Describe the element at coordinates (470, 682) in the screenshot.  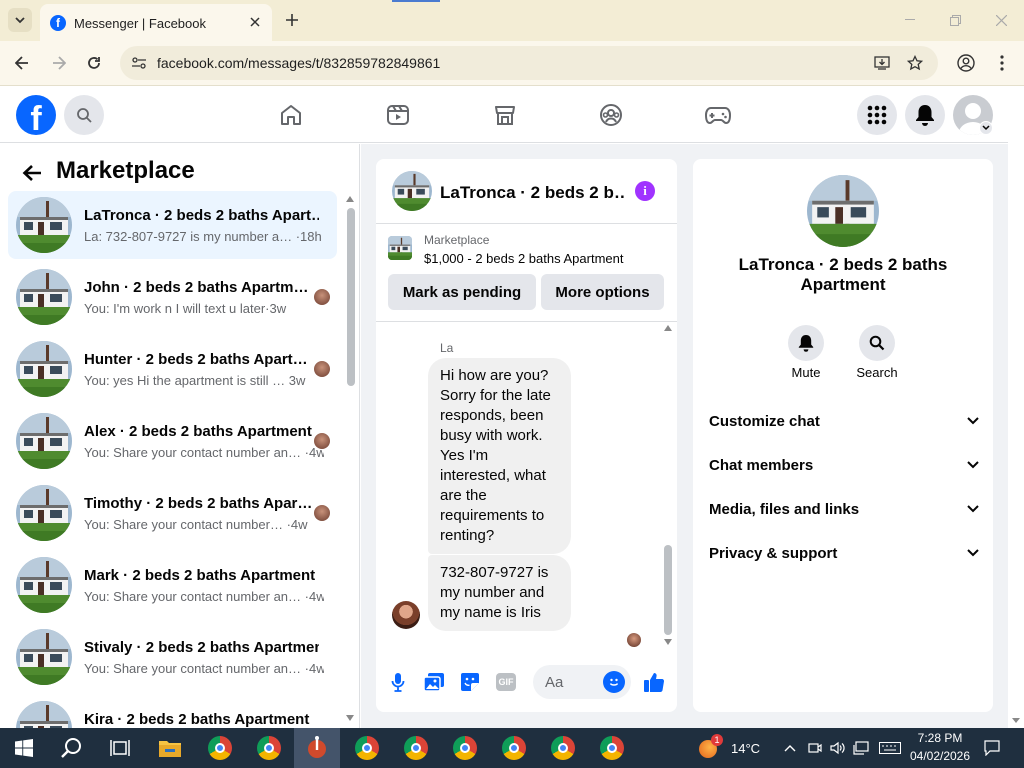
I see `sticker-icon` at that location.